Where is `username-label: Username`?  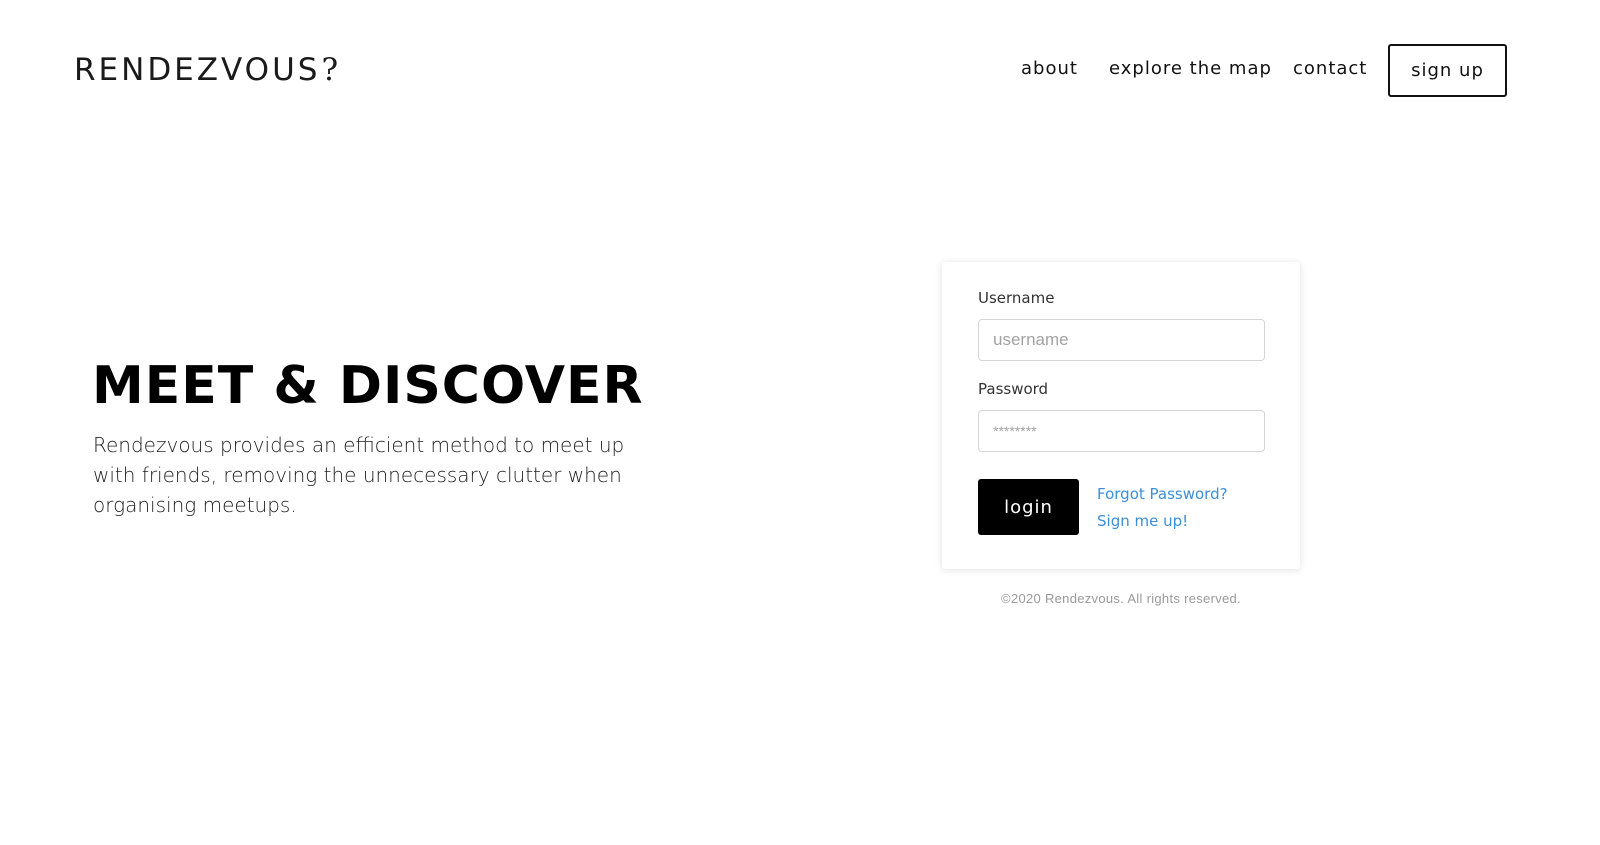 username-label: Username is located at coordinates (1016, 298).